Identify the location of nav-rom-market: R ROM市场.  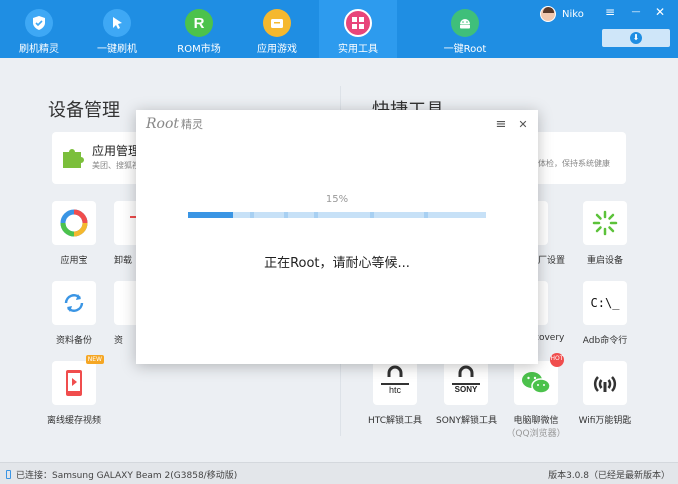
(199, 29).